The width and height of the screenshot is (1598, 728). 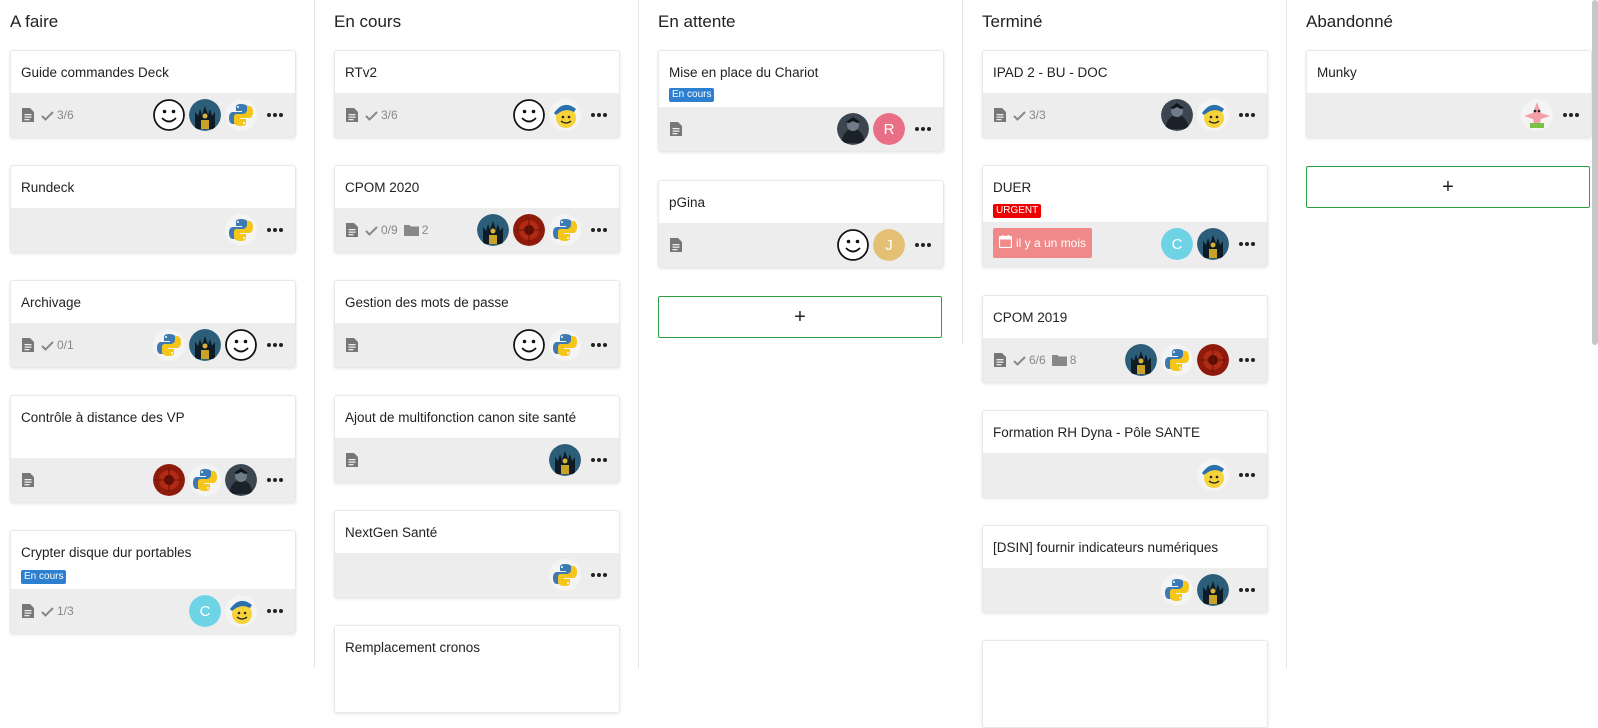 I want to click on card-meta: 0/9 2, so click(x=386, y=230).